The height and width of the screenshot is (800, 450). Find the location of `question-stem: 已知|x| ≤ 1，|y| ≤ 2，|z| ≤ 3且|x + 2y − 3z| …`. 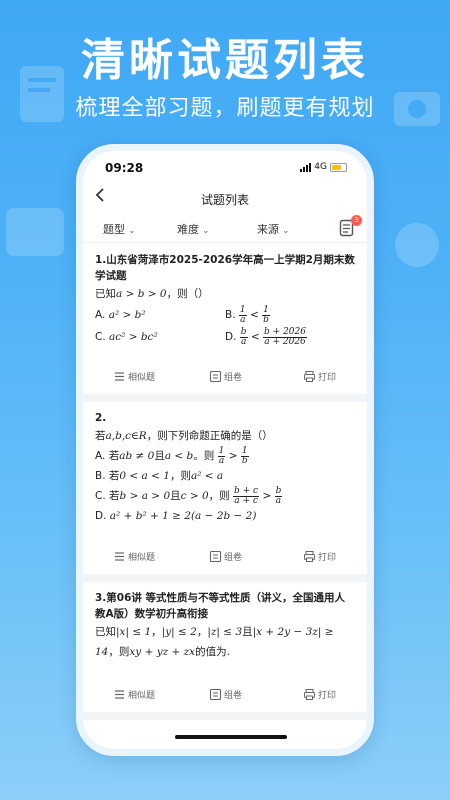

question-stem: 已知|x| ≤ 1，|y| ≤ 2，|z| ≤ 3且|x + 2y − 3z| … is located at coordinates (214, 642).